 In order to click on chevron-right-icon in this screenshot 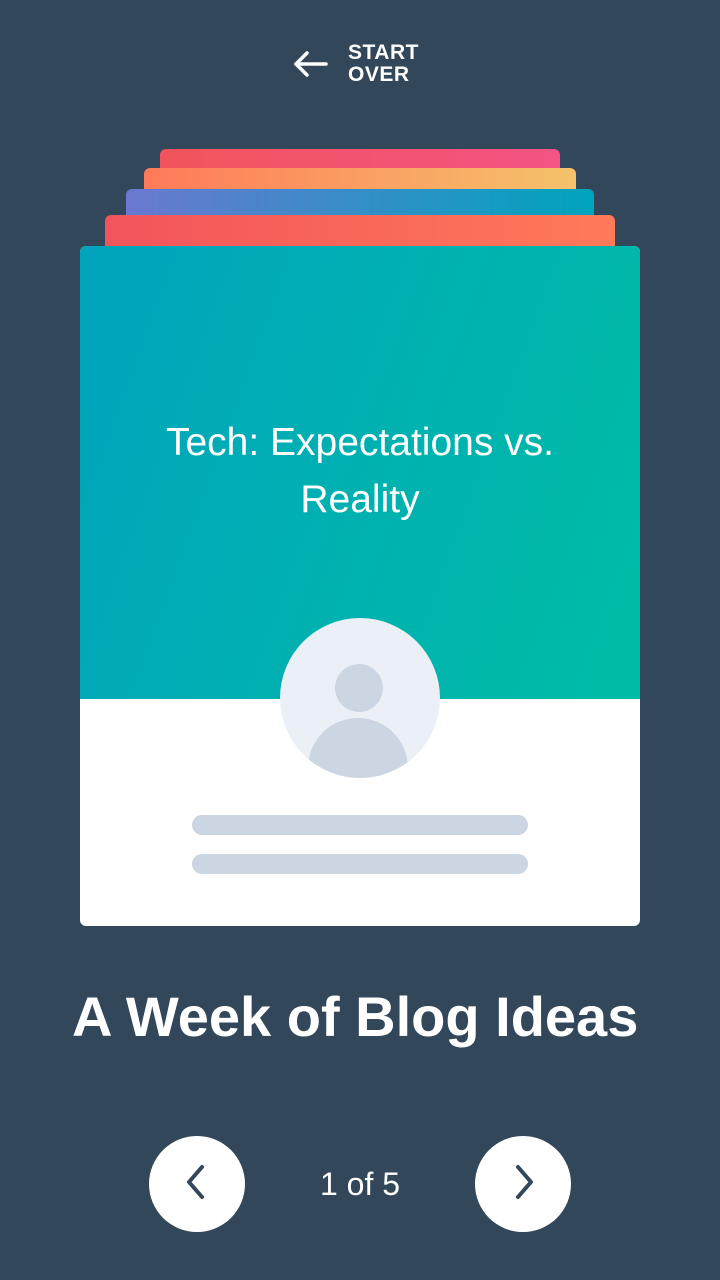, I will do `click(523, 1184)`.